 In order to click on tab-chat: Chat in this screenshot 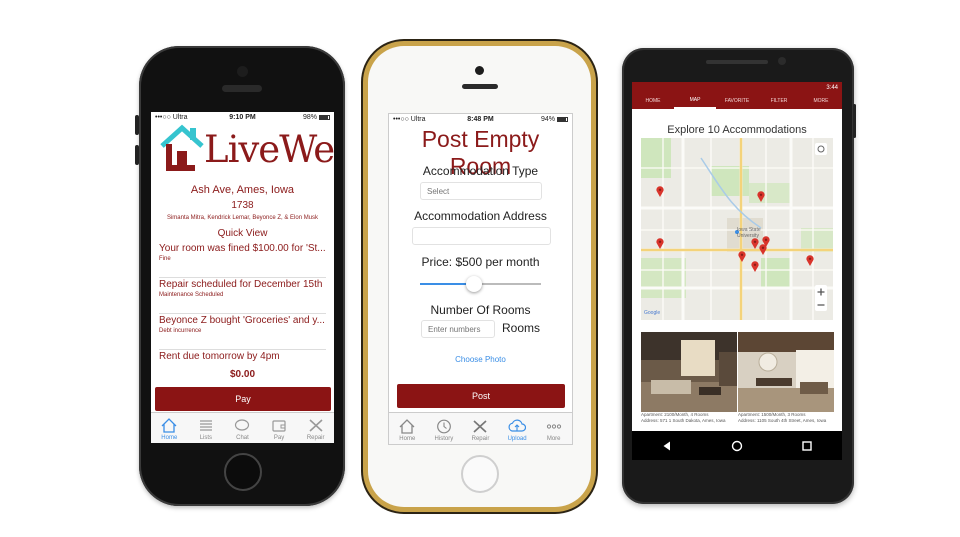, I will do `click(242, 428)`.